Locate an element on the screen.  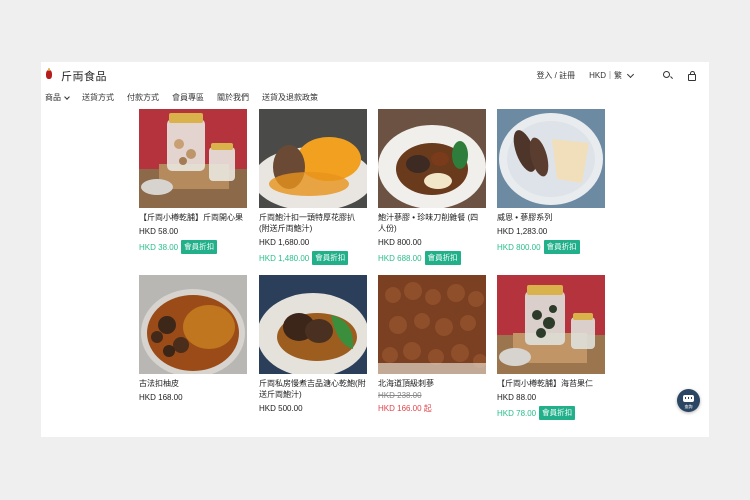
product-price: HKD 1,283.00 is located at coordinates (522, 231).